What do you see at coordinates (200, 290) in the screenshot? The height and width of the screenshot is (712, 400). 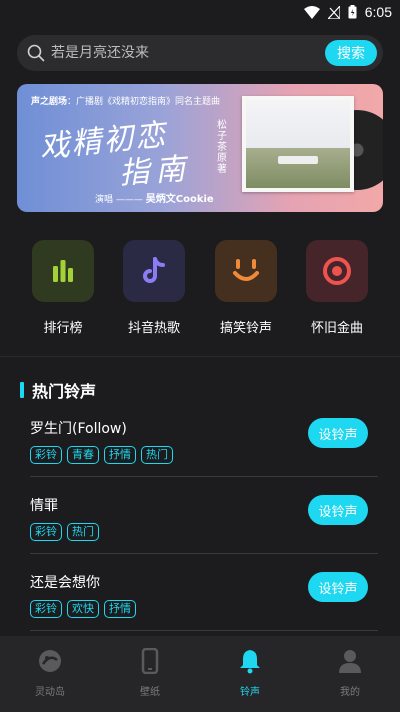 I see `category-grid: 排行榜 抖音热歌 搞笑铃声 怀旧金曲` at bounding box center [200, 290].